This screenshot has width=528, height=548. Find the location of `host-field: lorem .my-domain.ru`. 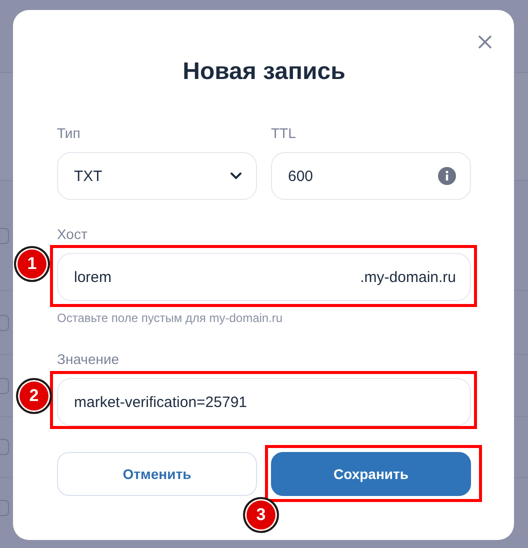

host-field: lorem .my-domain.ru is located at coordinates (264, 277).